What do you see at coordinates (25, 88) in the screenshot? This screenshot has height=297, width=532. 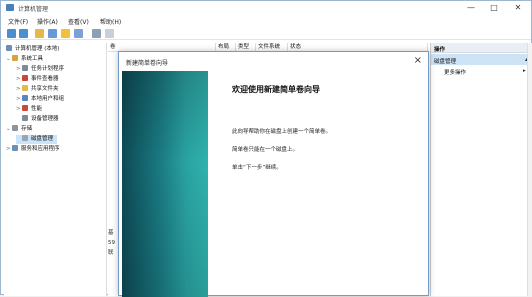 I see `shared-folder-icon` at bounding box center [25, 88].